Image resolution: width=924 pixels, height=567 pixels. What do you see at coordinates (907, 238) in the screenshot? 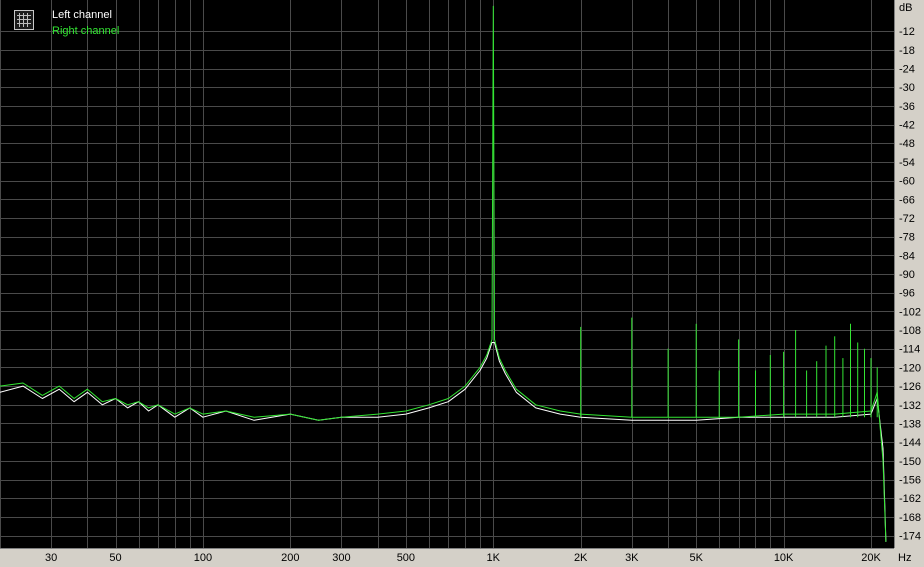
I see `y-tick-label: -78` at bounding box center [907, 238].